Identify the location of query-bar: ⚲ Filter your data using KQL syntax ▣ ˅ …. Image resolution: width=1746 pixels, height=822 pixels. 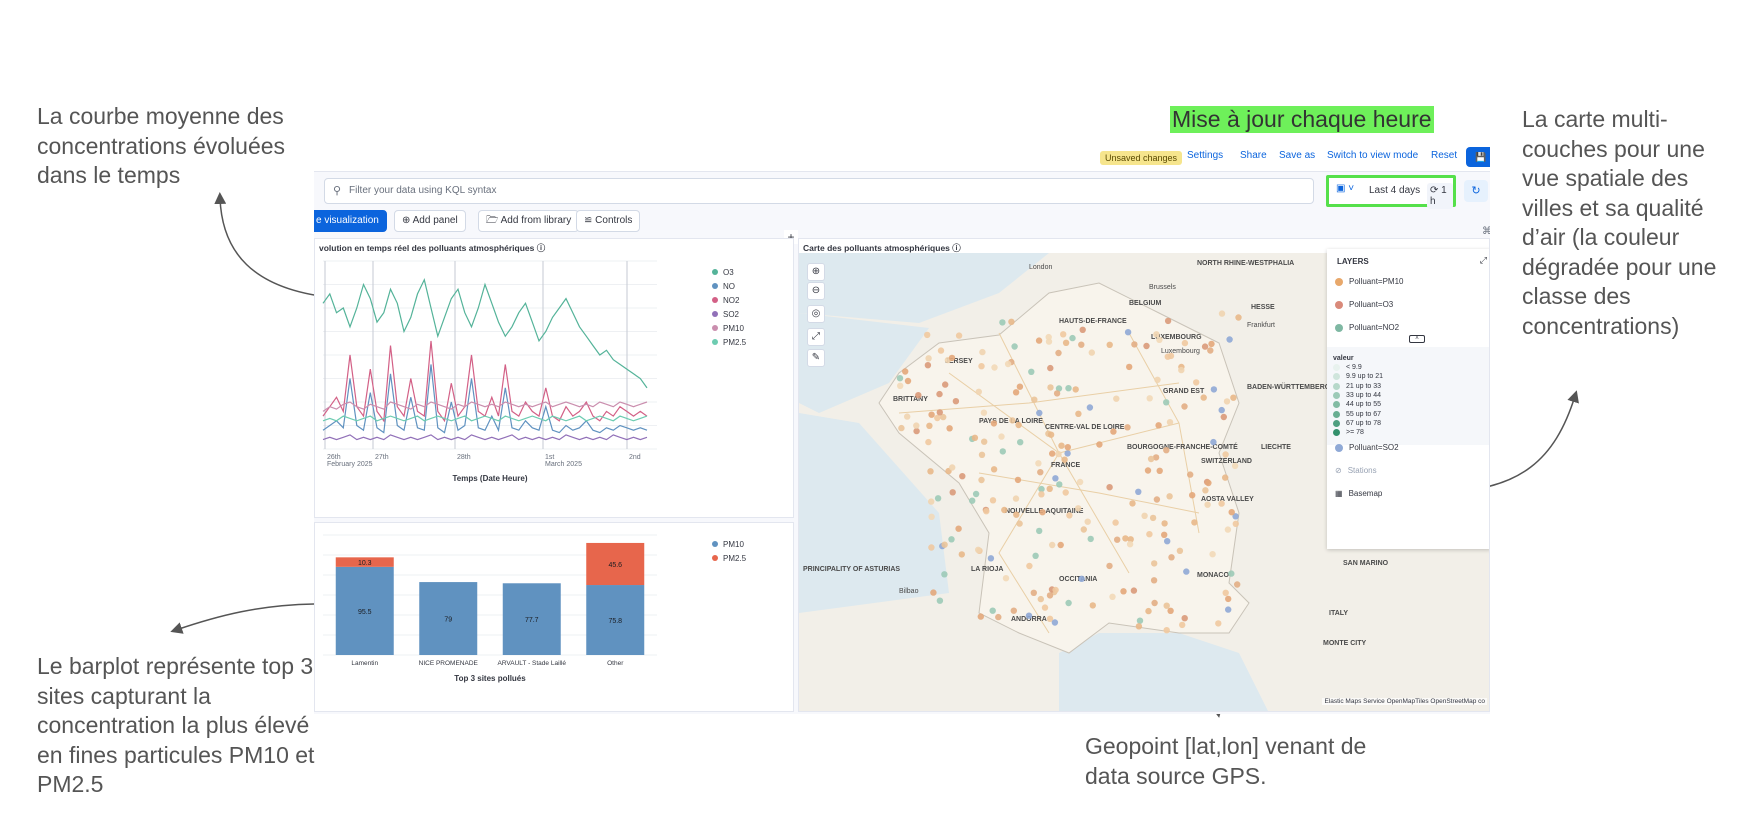
(902, 192).